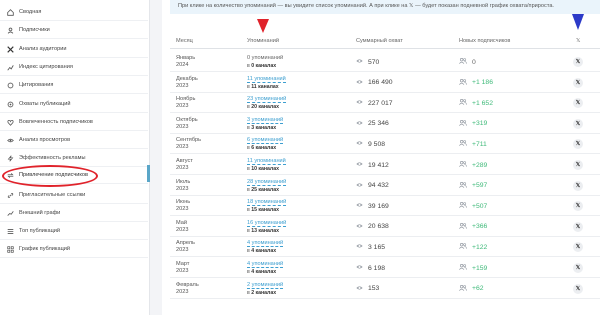  I want to click on channels-value: 10 каналах, so click(265, 169).